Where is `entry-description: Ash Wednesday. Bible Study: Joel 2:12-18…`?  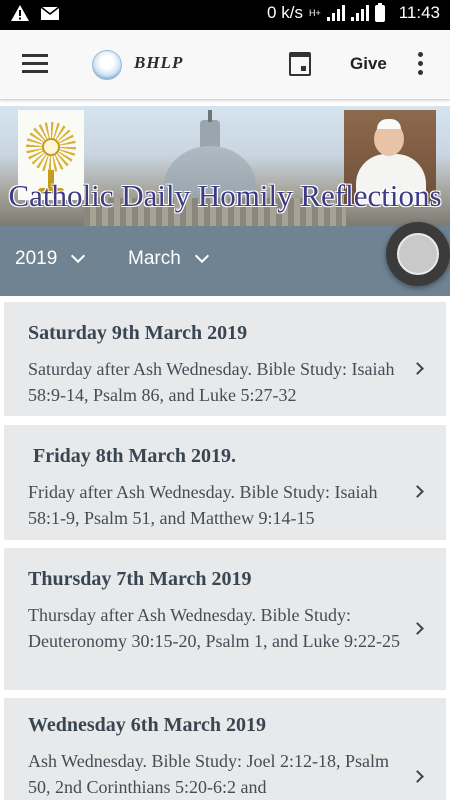 entry-description: Ash Wednesday. Bible Study: Joel 2:12-18… is located at coordinates (209, 774).